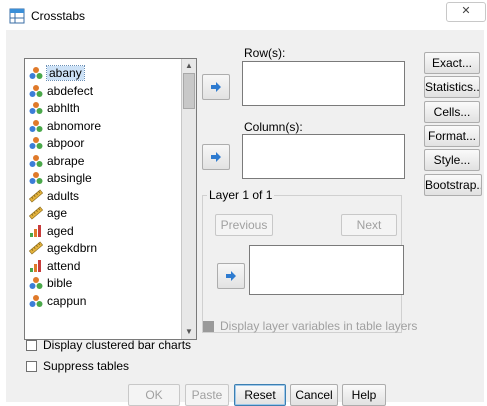 The height and width of the screenshot is (406, 487). Describe the element at coordinates (104, 91) in the screenshot. I see `variable-list-item: abdefect` at that location.